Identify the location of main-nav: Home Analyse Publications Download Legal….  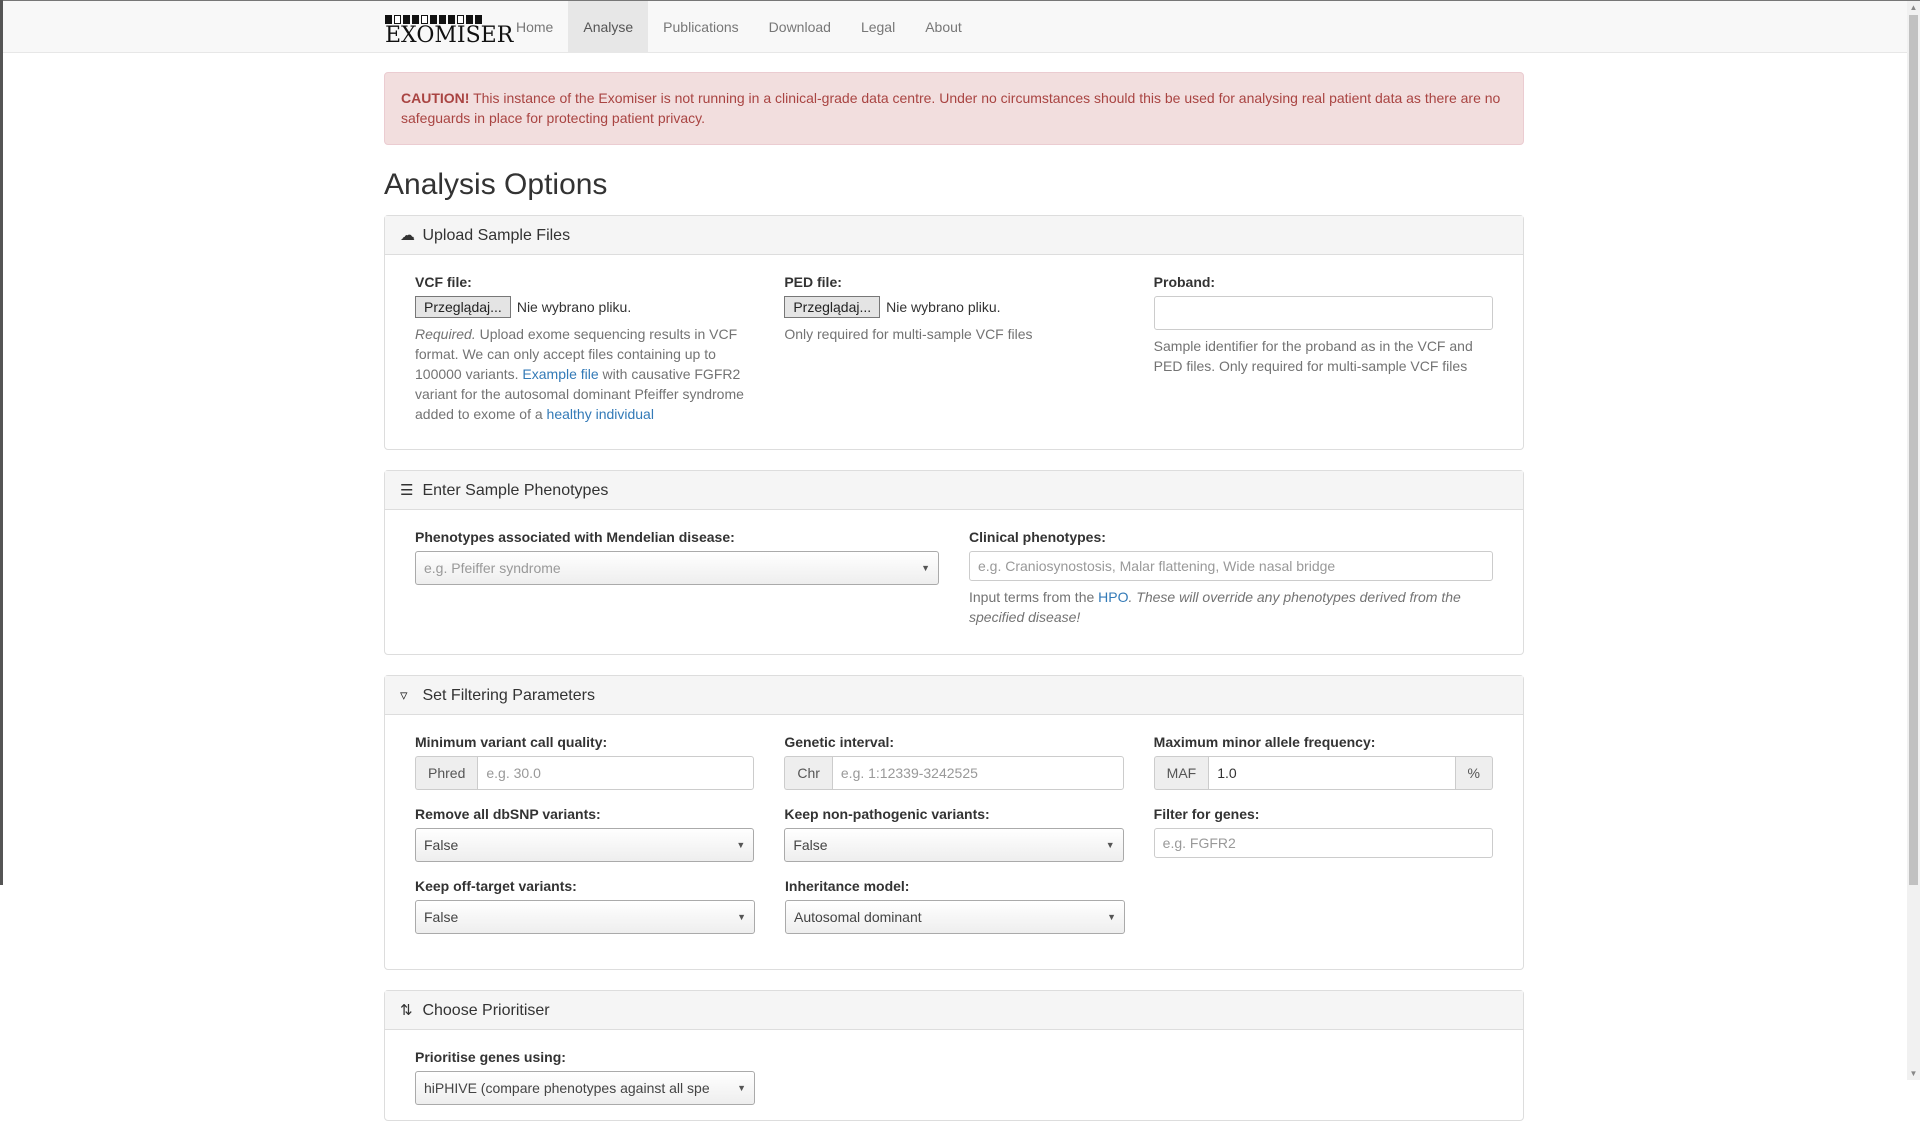
(739, 27).